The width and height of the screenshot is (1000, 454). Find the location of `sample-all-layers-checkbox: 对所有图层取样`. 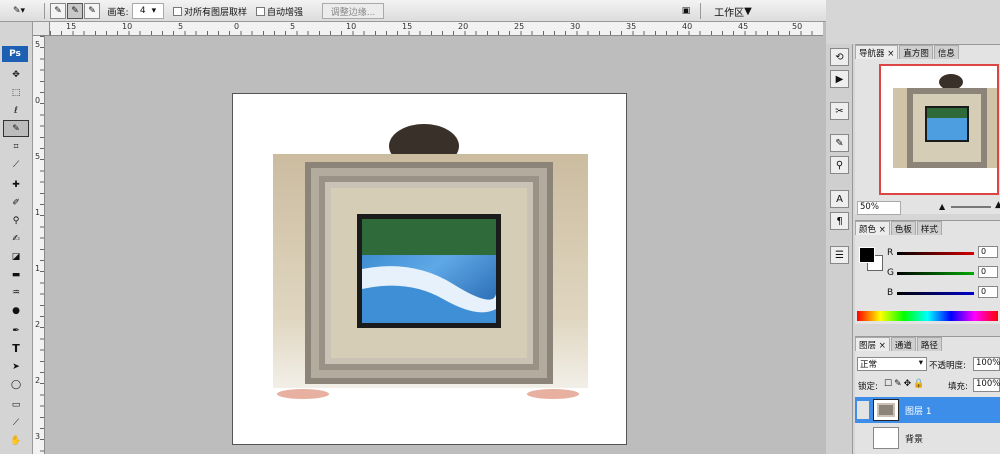

sample-all-layers-checkbox: 对所有图层取样 is located at coordinates (210, 11).